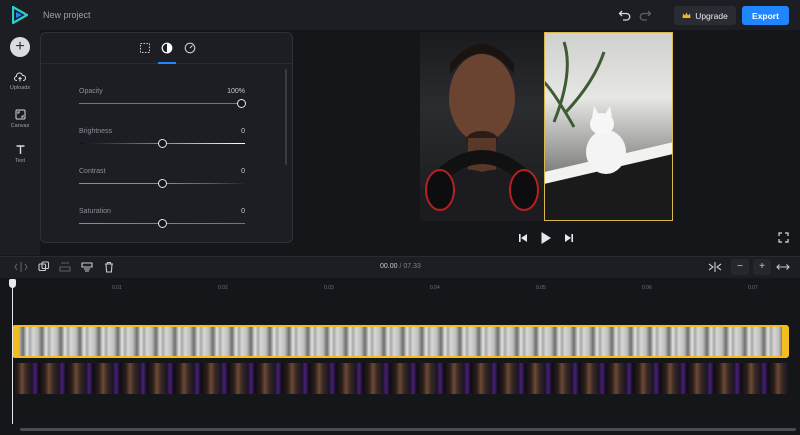  What do you see at coordinates (91, 91) in the screenshot?
I see `slider-label: Opacity` at bounding box center [91, 91].